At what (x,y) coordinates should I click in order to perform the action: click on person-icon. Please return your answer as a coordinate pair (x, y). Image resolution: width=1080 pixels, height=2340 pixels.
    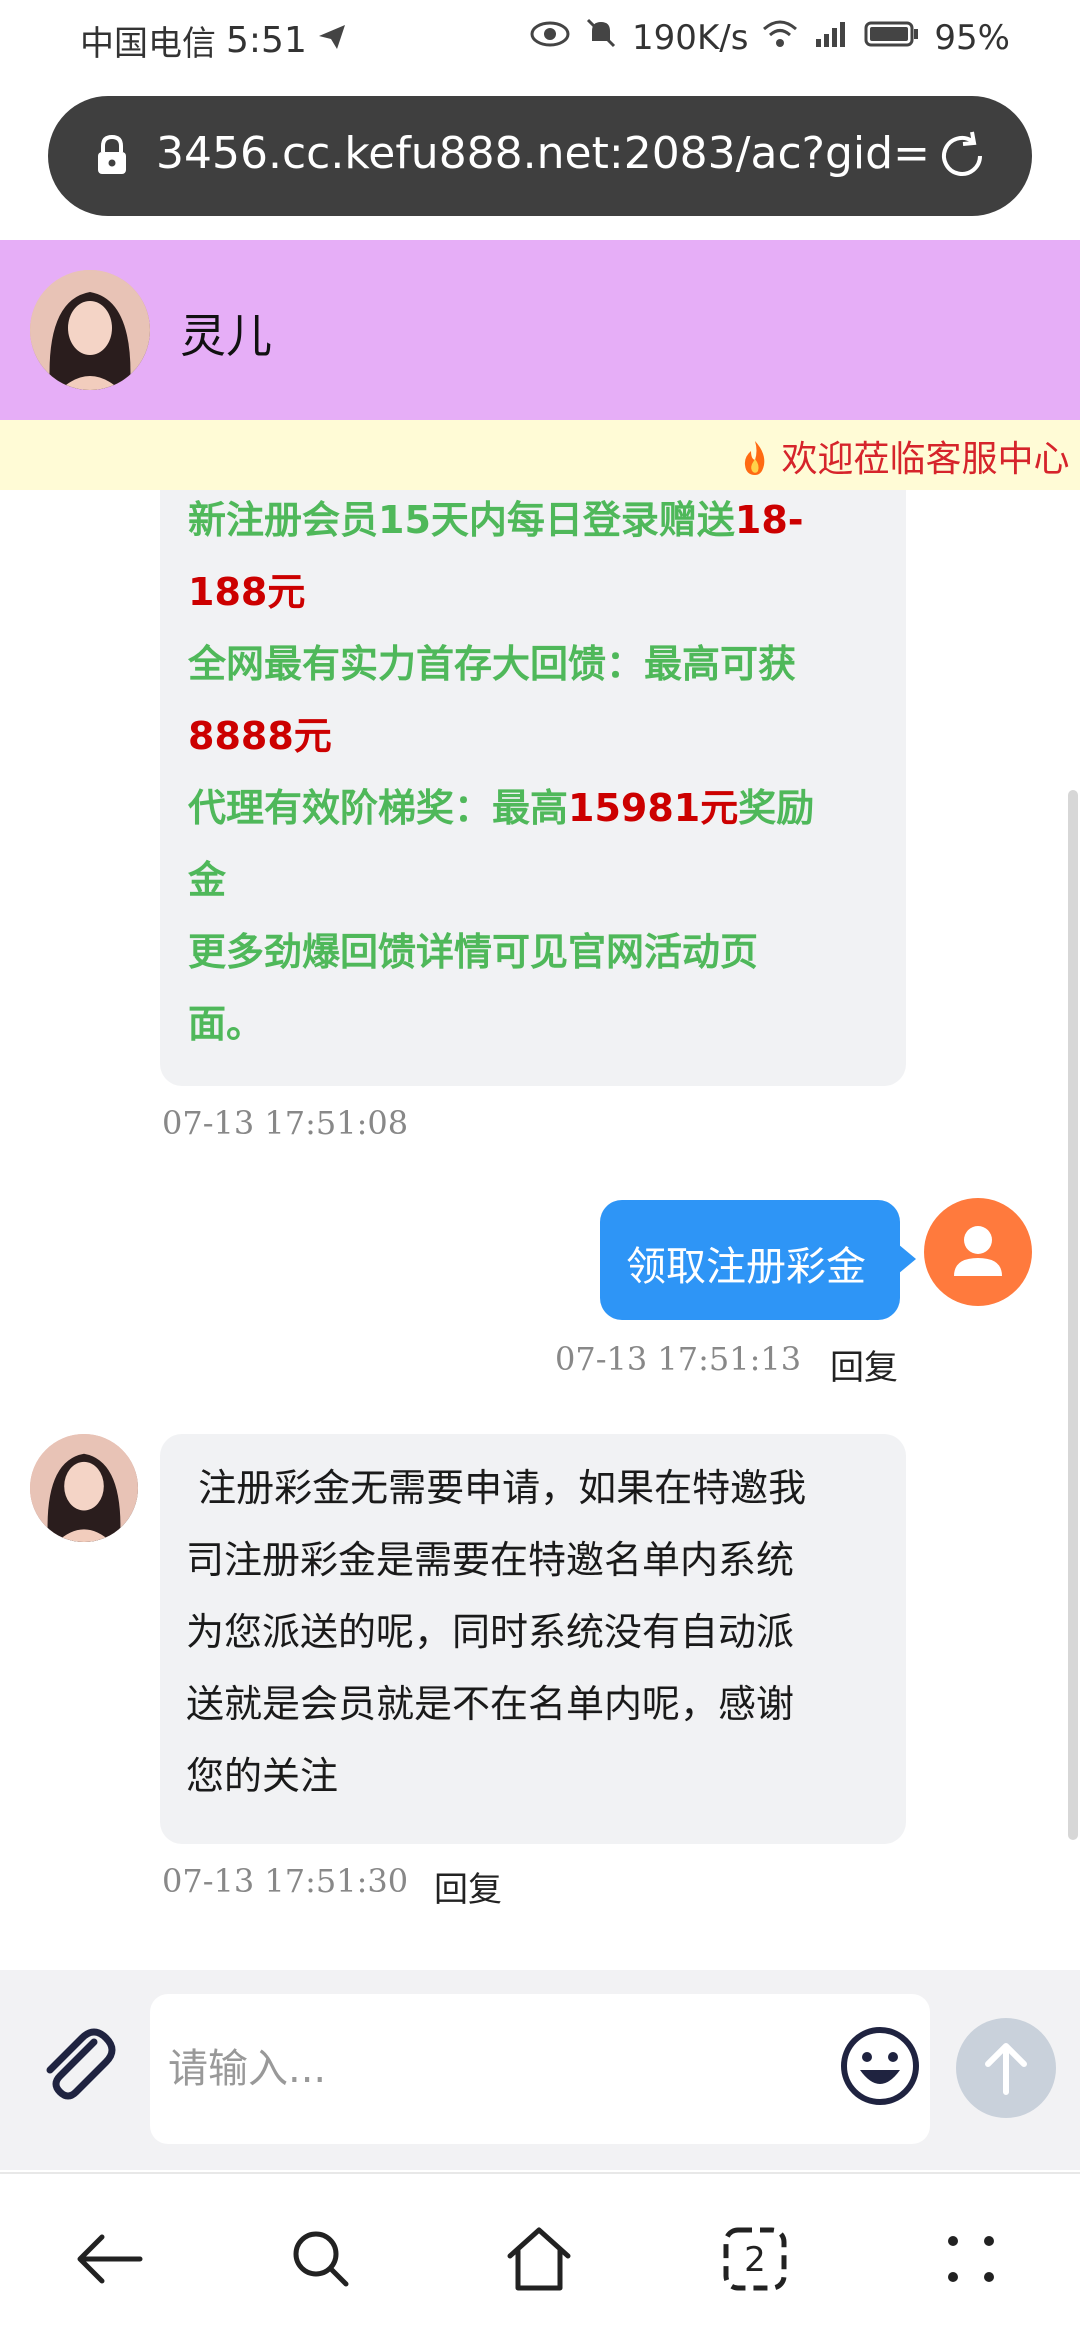
    Looking at the image, I should click on (978, 1251).